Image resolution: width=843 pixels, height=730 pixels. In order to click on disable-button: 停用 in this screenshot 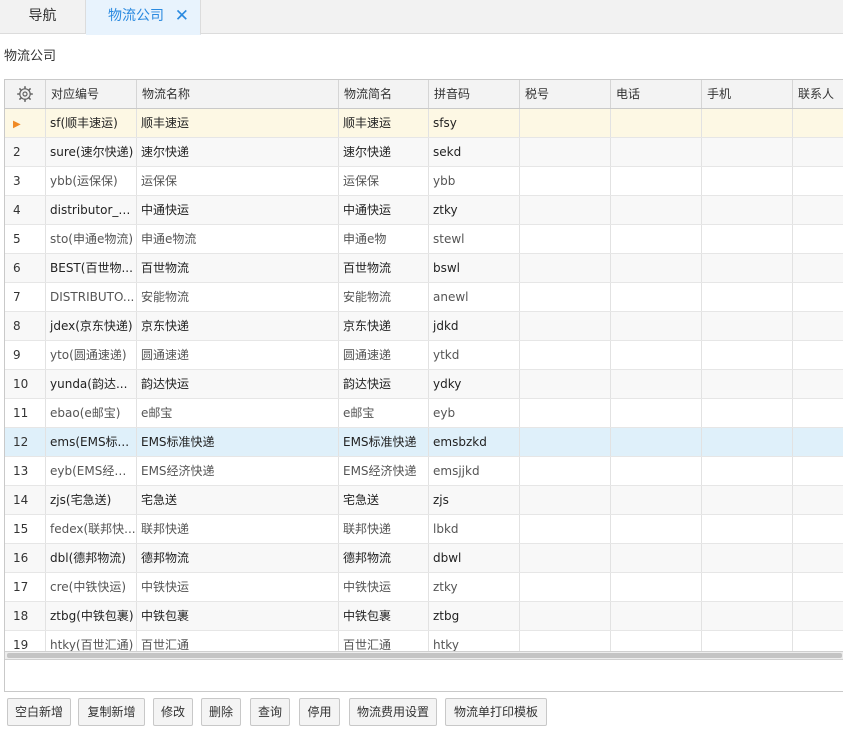, I will do `click(319, 712)`.